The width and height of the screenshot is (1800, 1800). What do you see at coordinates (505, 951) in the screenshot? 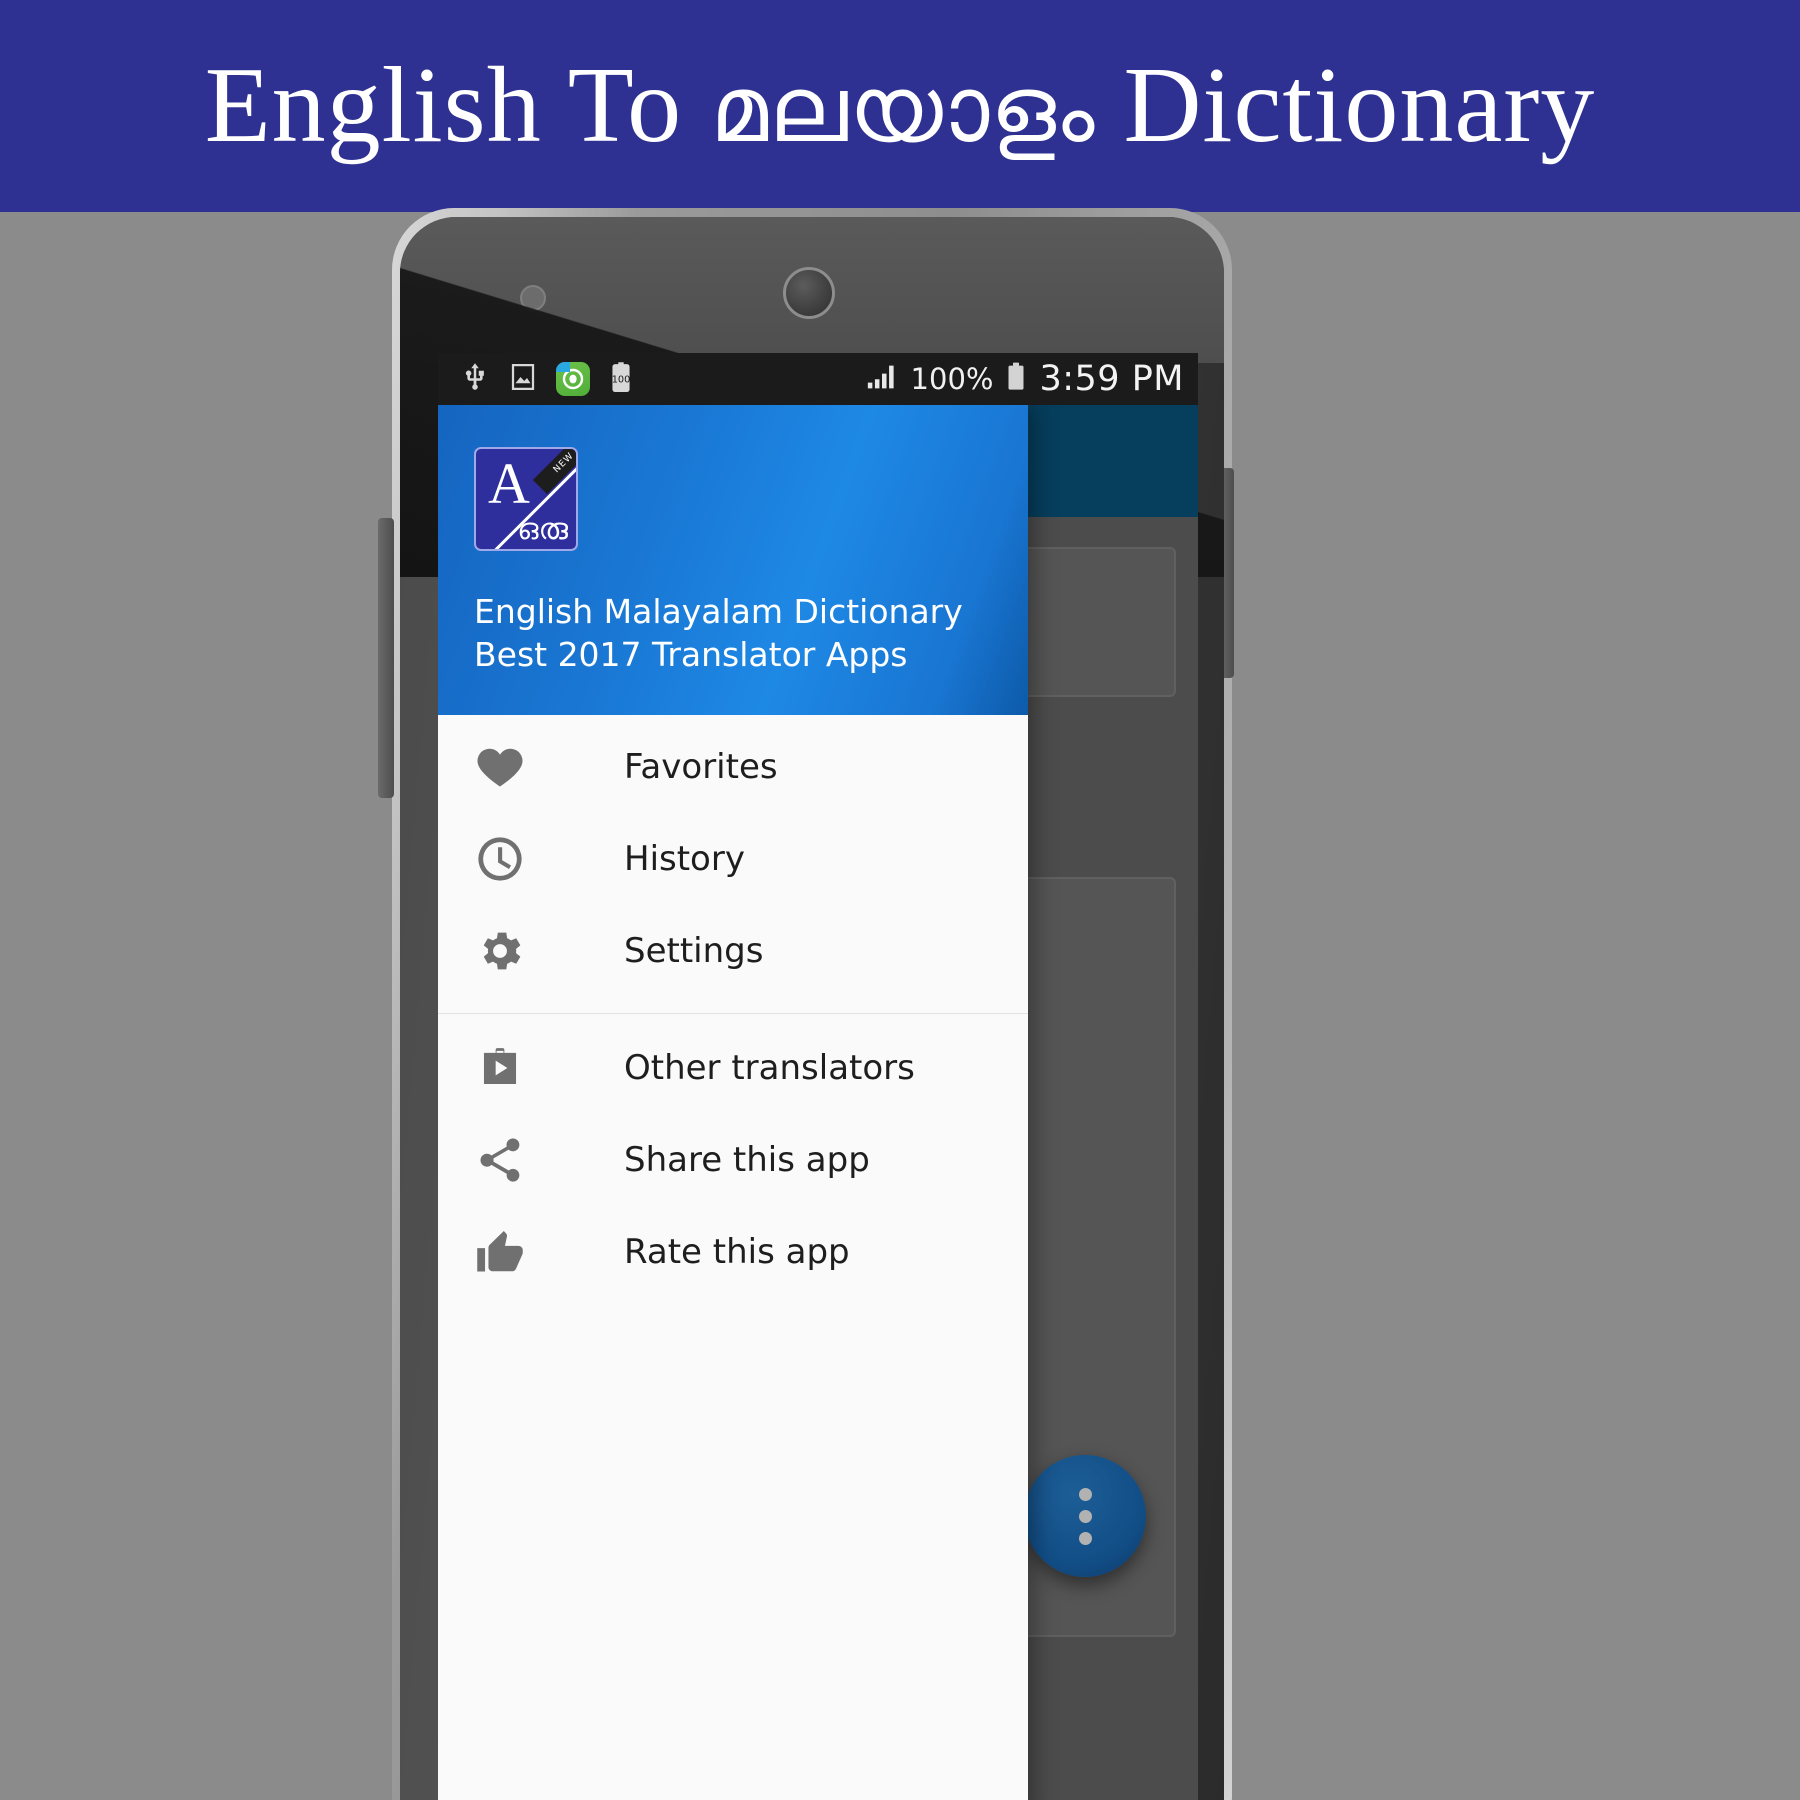
I see `gear-icon` at bounding box center [505, 951].